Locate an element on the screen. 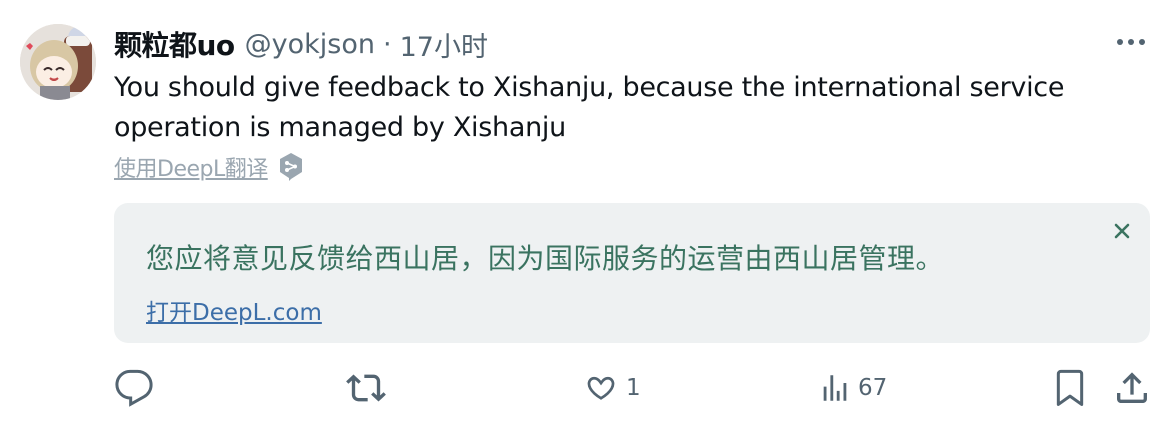 The width and height of the screenshot is (1170, 422). tweet-timestamp: 17小时 is located at coordinates (444, 44).